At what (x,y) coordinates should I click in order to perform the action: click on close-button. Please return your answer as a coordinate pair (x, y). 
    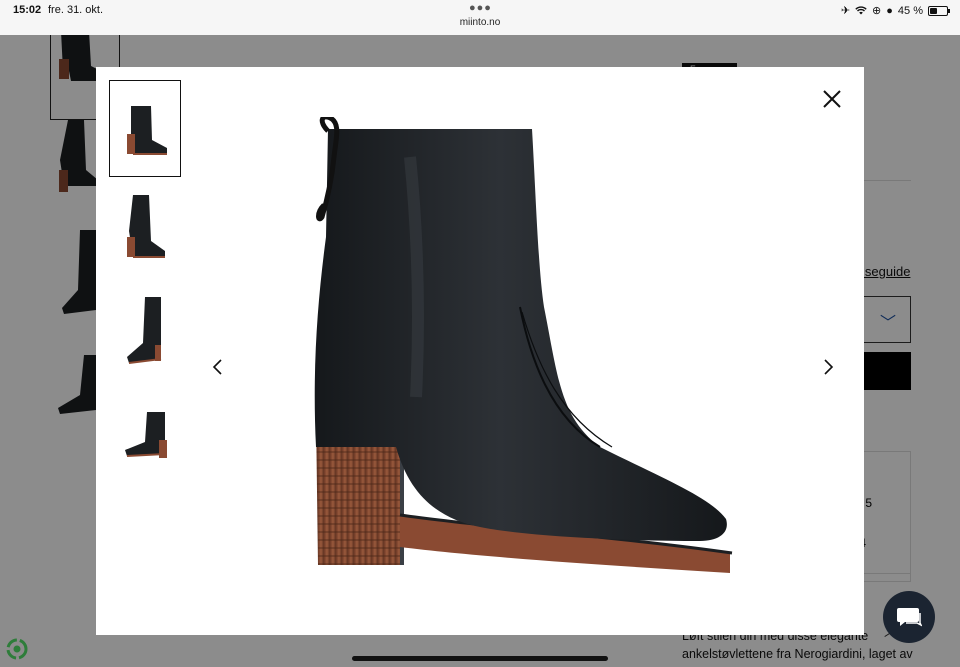
    Looking at the image, I should click on (832, 99).